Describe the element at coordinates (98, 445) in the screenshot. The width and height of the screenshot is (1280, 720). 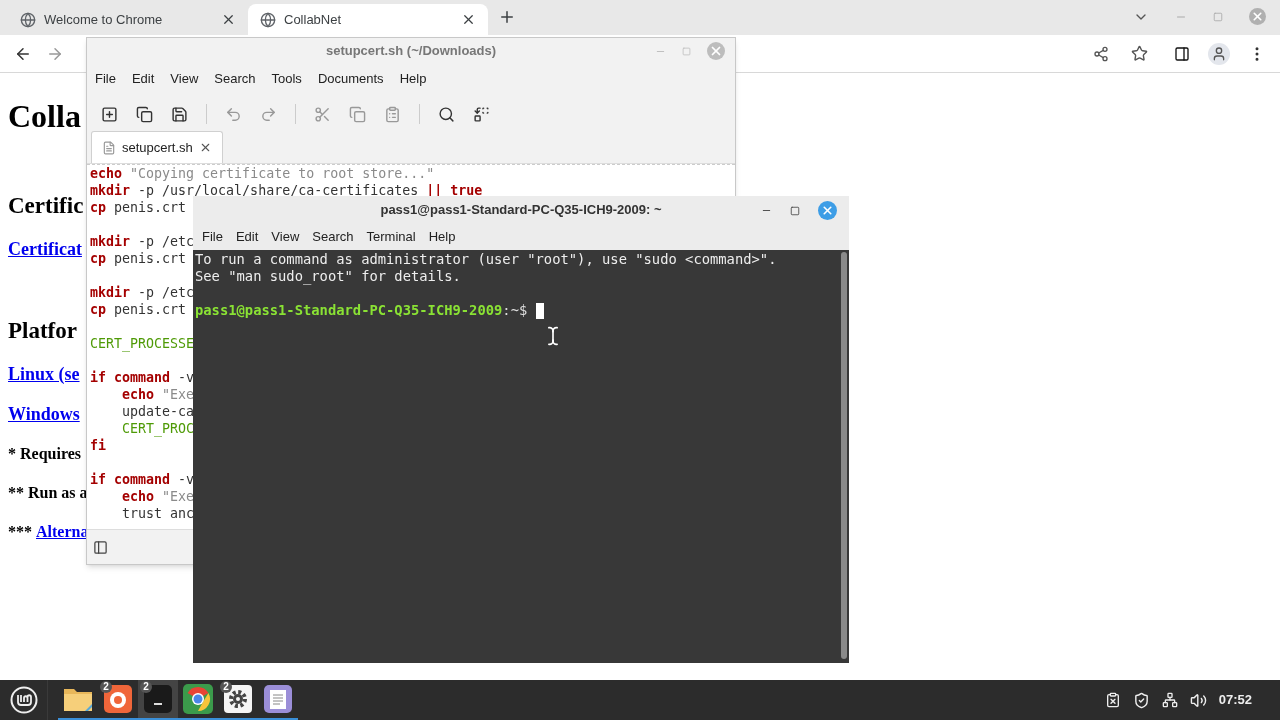
I see `code-line: fi` at that location.